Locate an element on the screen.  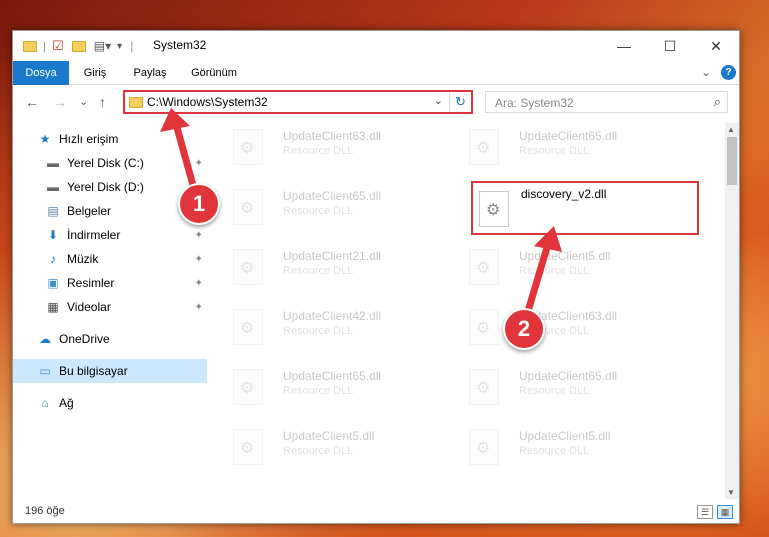
sidebar-item-onedrive: ☁ OneDrive is located at coordinates (110, 339).